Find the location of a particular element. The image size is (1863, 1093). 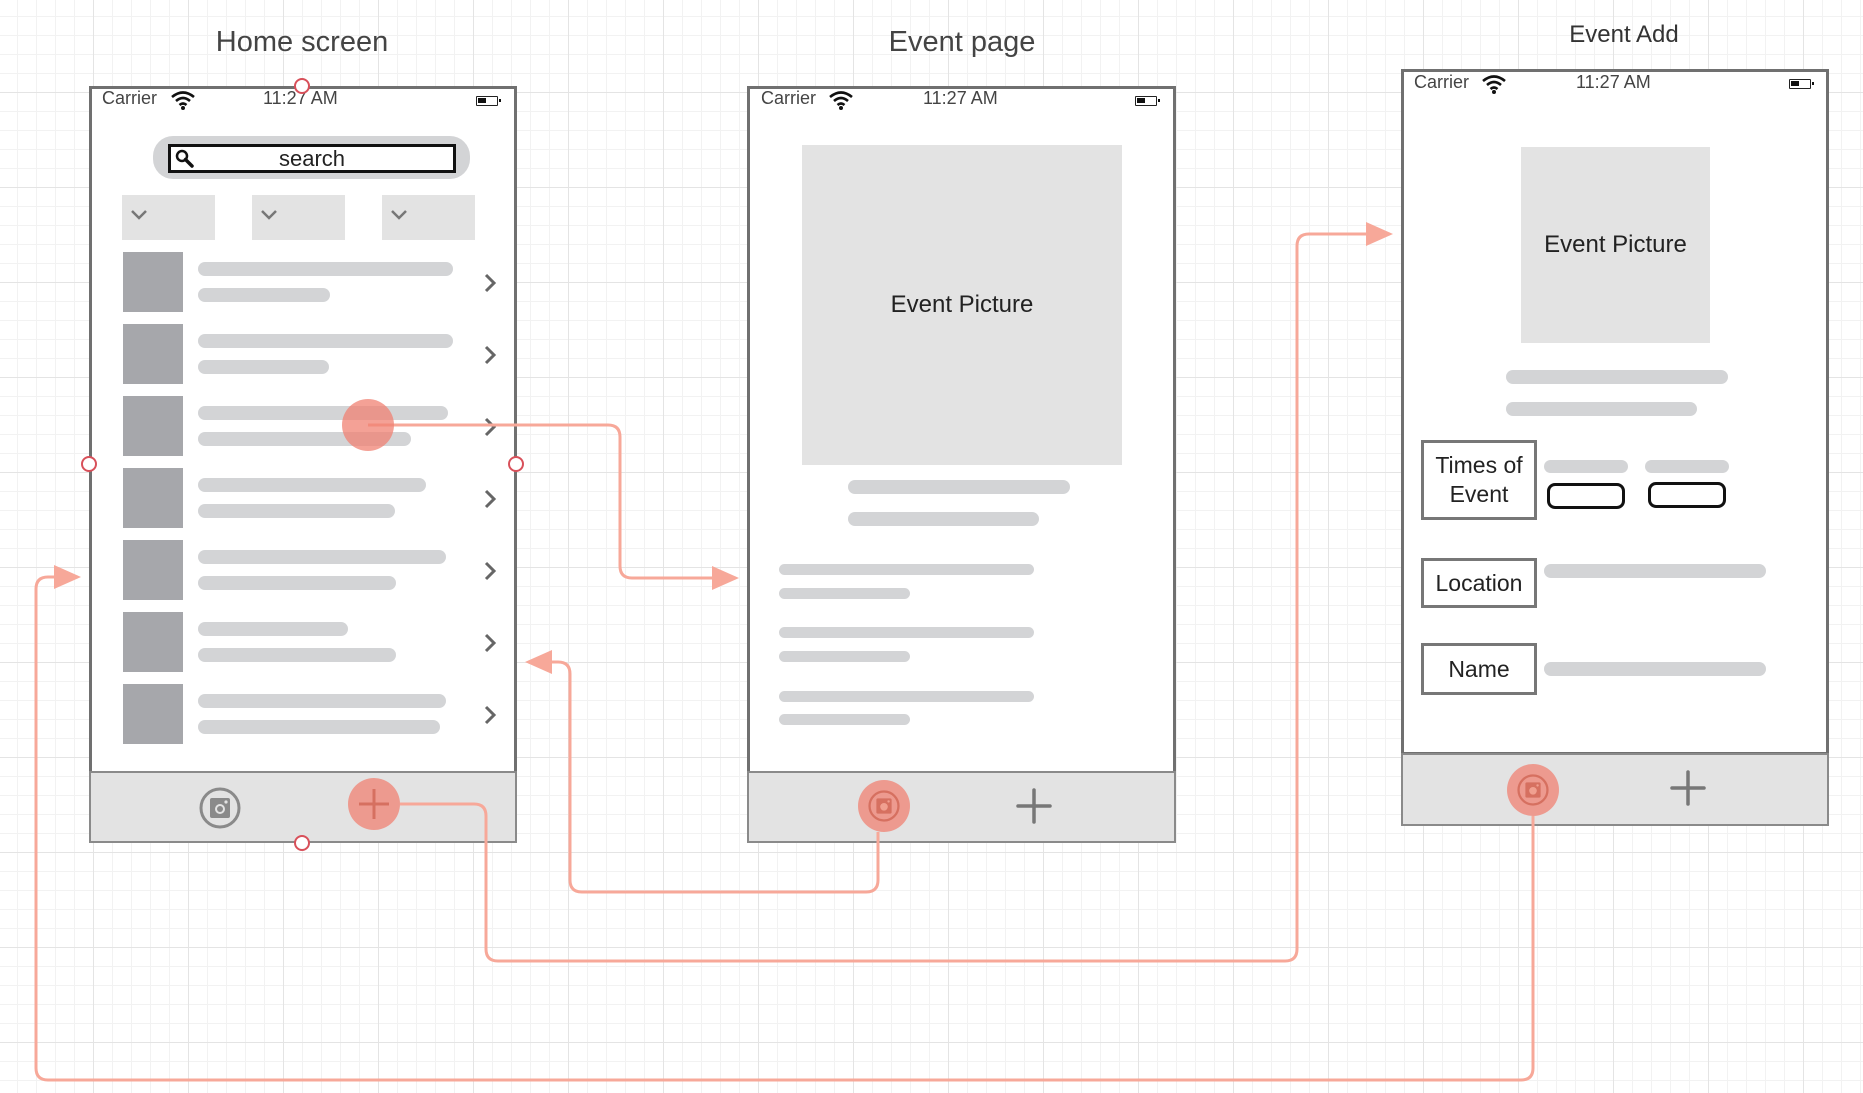

search-input: search is located at coordinates (312, 158).